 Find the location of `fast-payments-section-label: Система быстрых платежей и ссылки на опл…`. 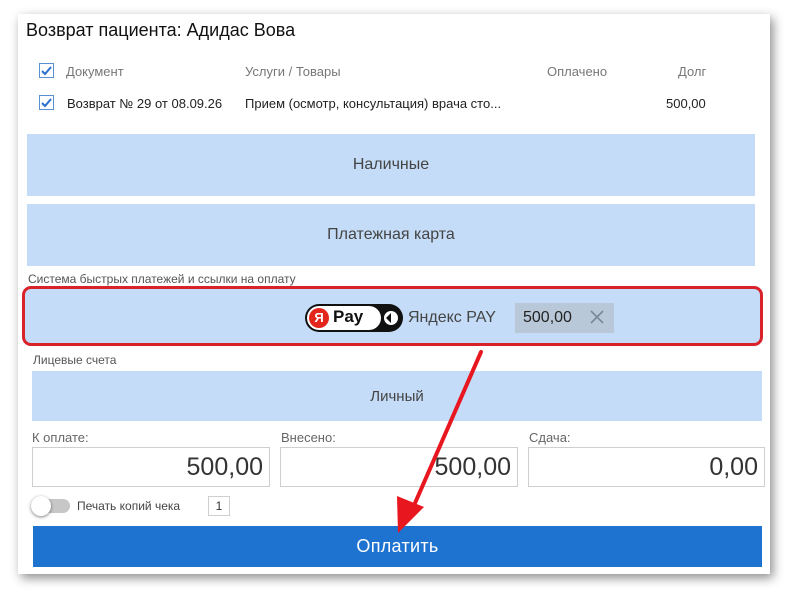

fast-payments-section-label: Система быстрых платежей и ссылки на опл… is located at coordinates (162, 279).